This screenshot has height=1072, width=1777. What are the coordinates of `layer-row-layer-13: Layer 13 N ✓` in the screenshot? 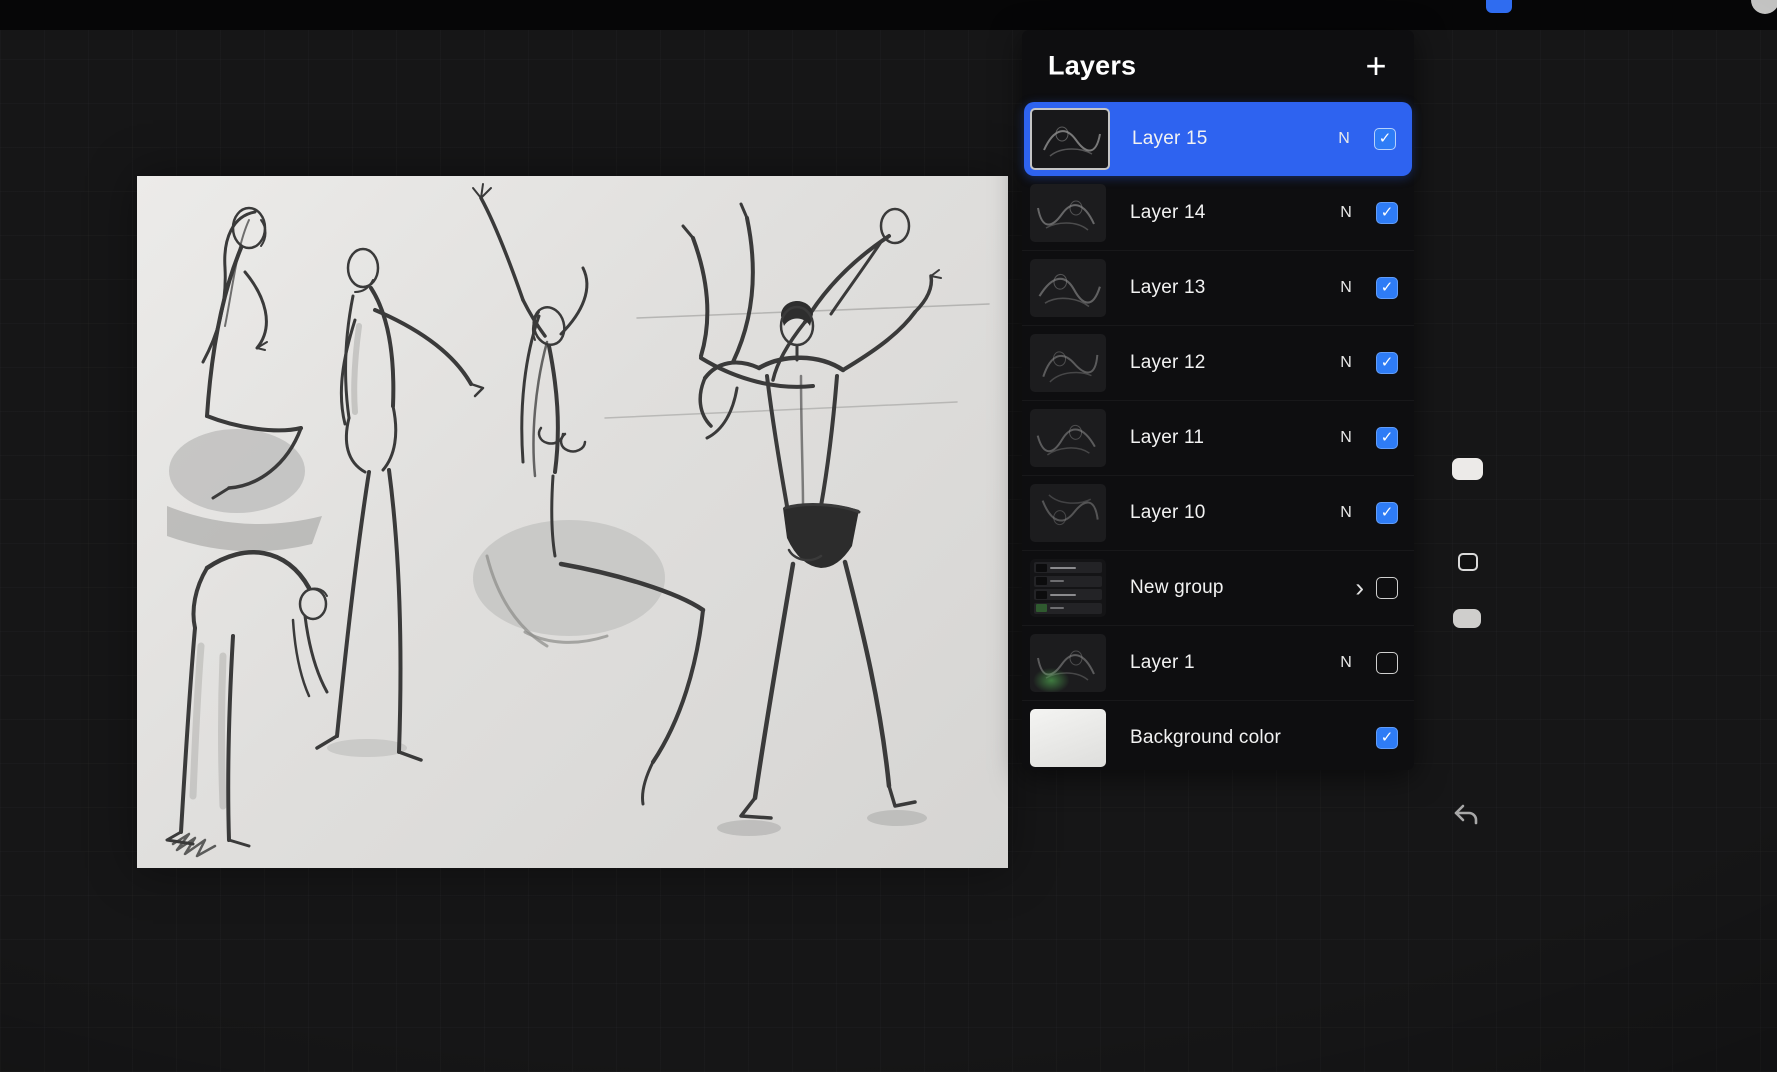 It's located at (1218, 288).